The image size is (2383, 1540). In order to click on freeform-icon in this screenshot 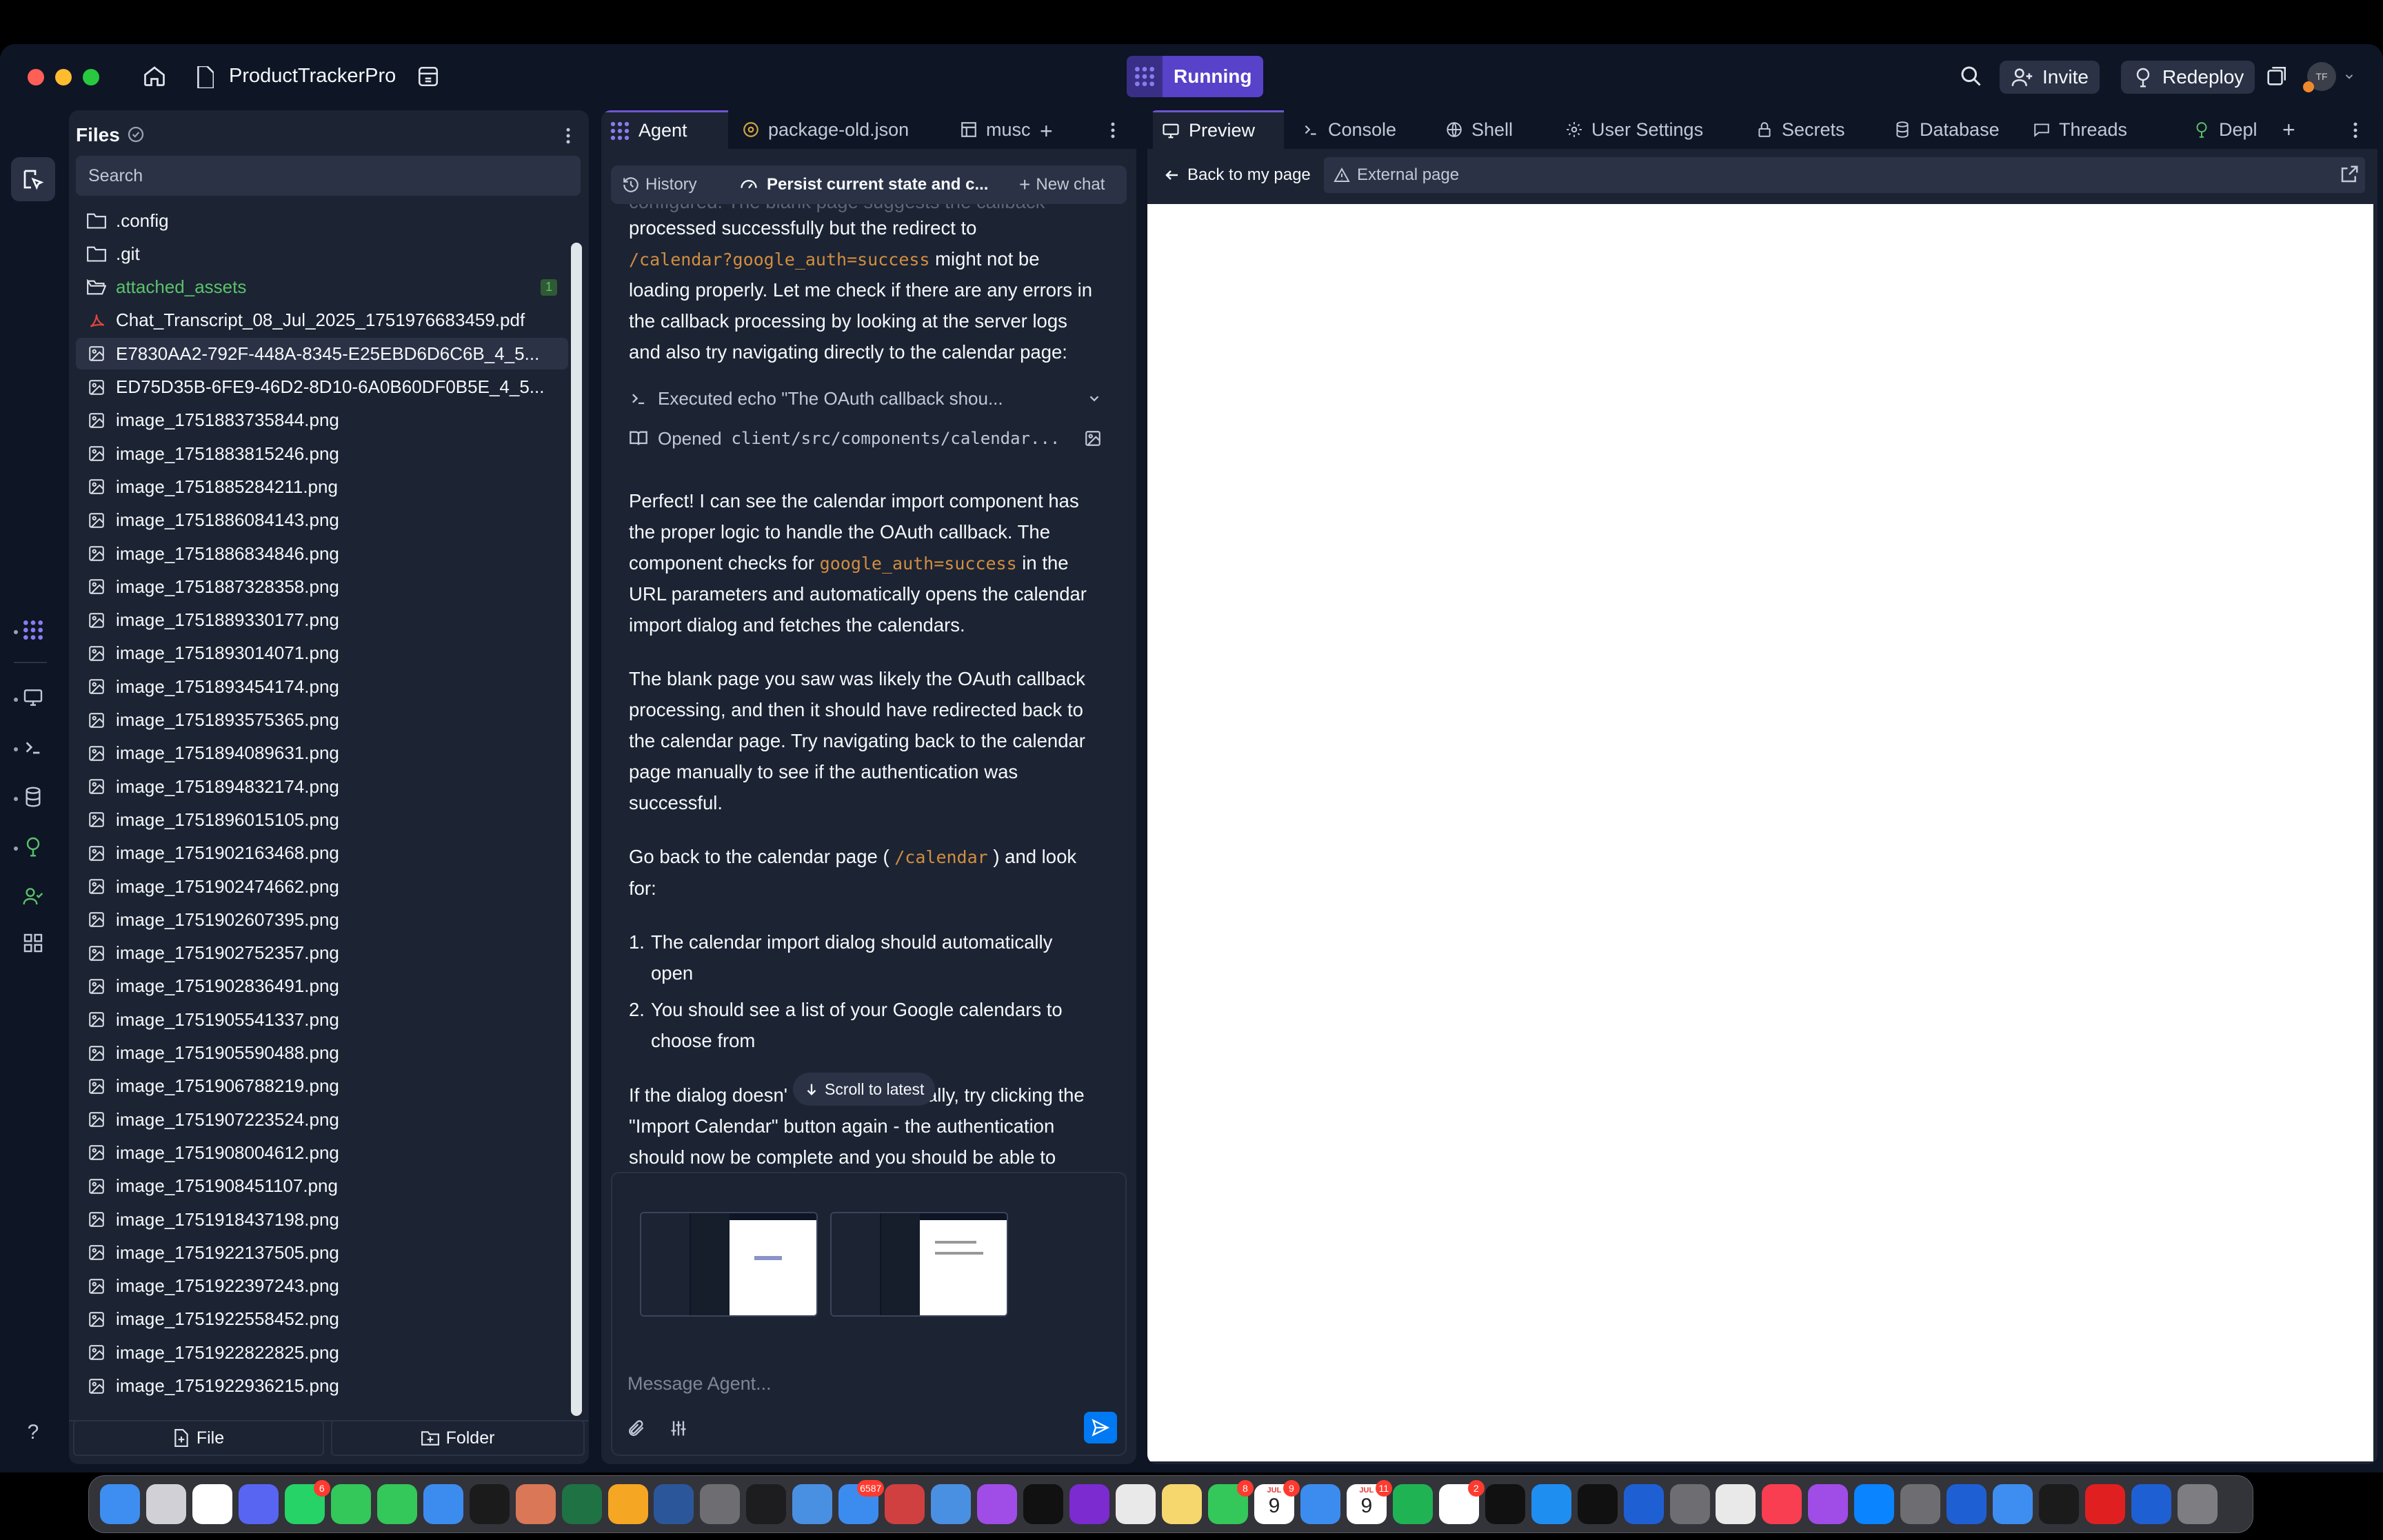, I will do `click(1643, 1504)`.